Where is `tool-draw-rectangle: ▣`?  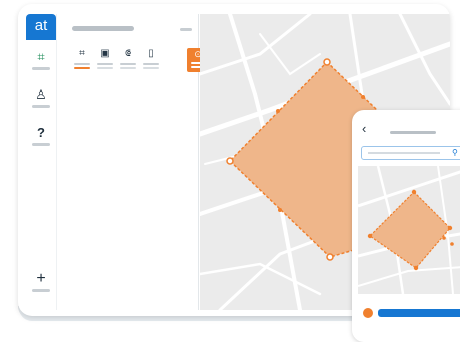
tool-draw-rectangle: ▣ is located at coordinates (105, 61).